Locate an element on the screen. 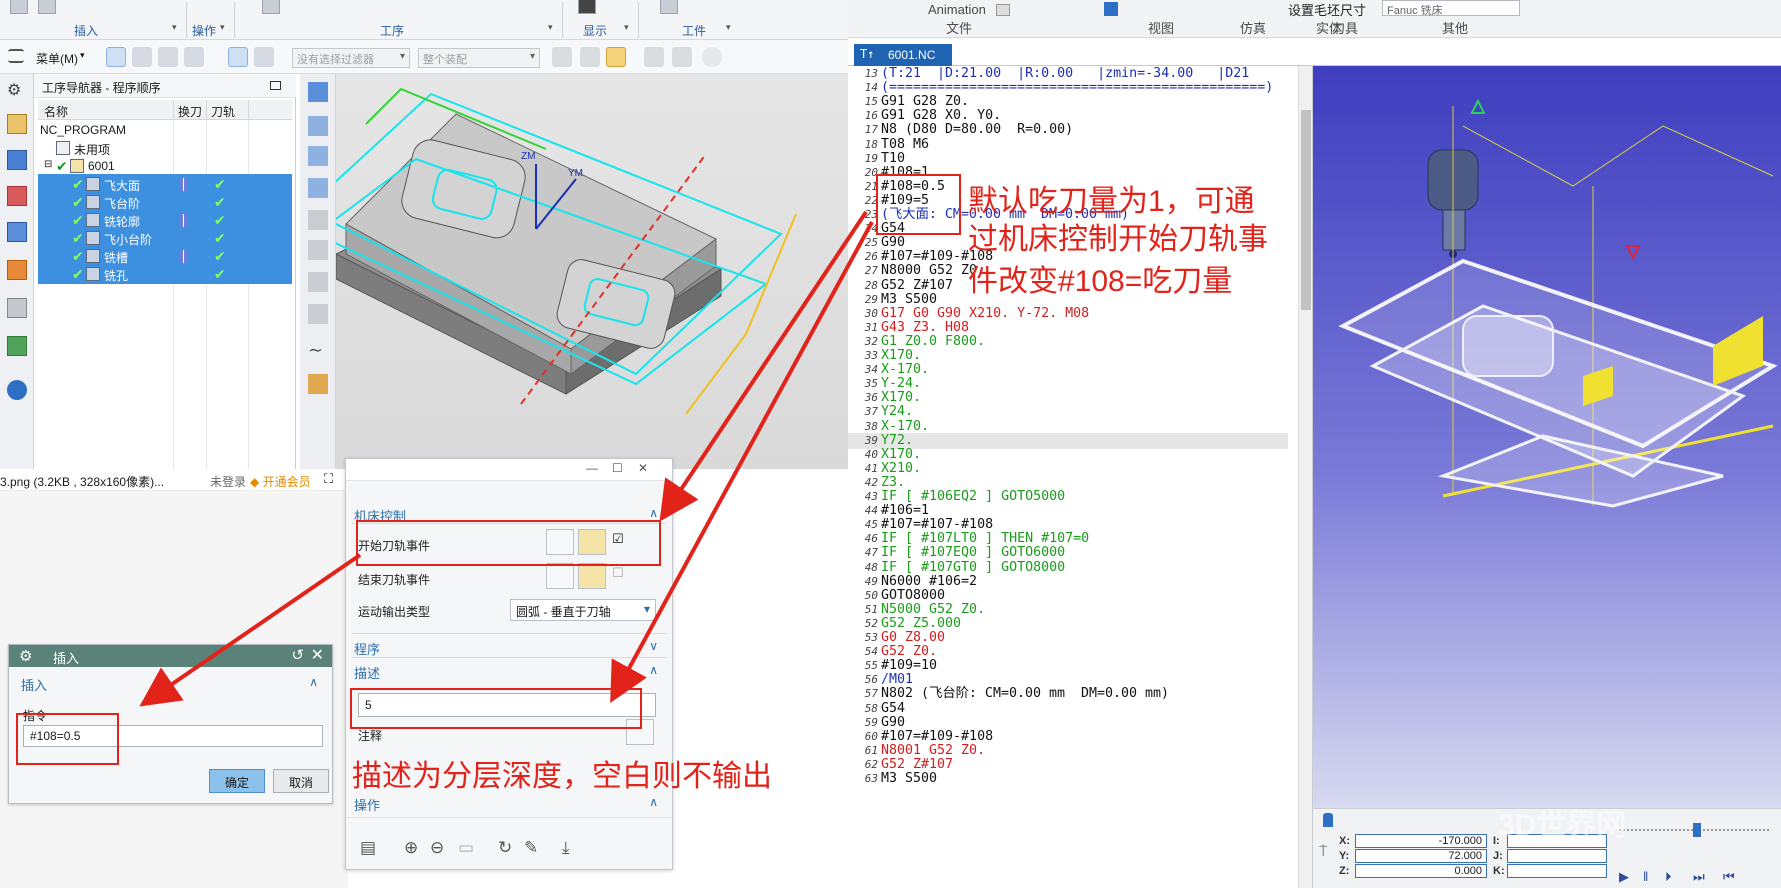  curve-icon: ∼ is located at coordinates (318, 350).